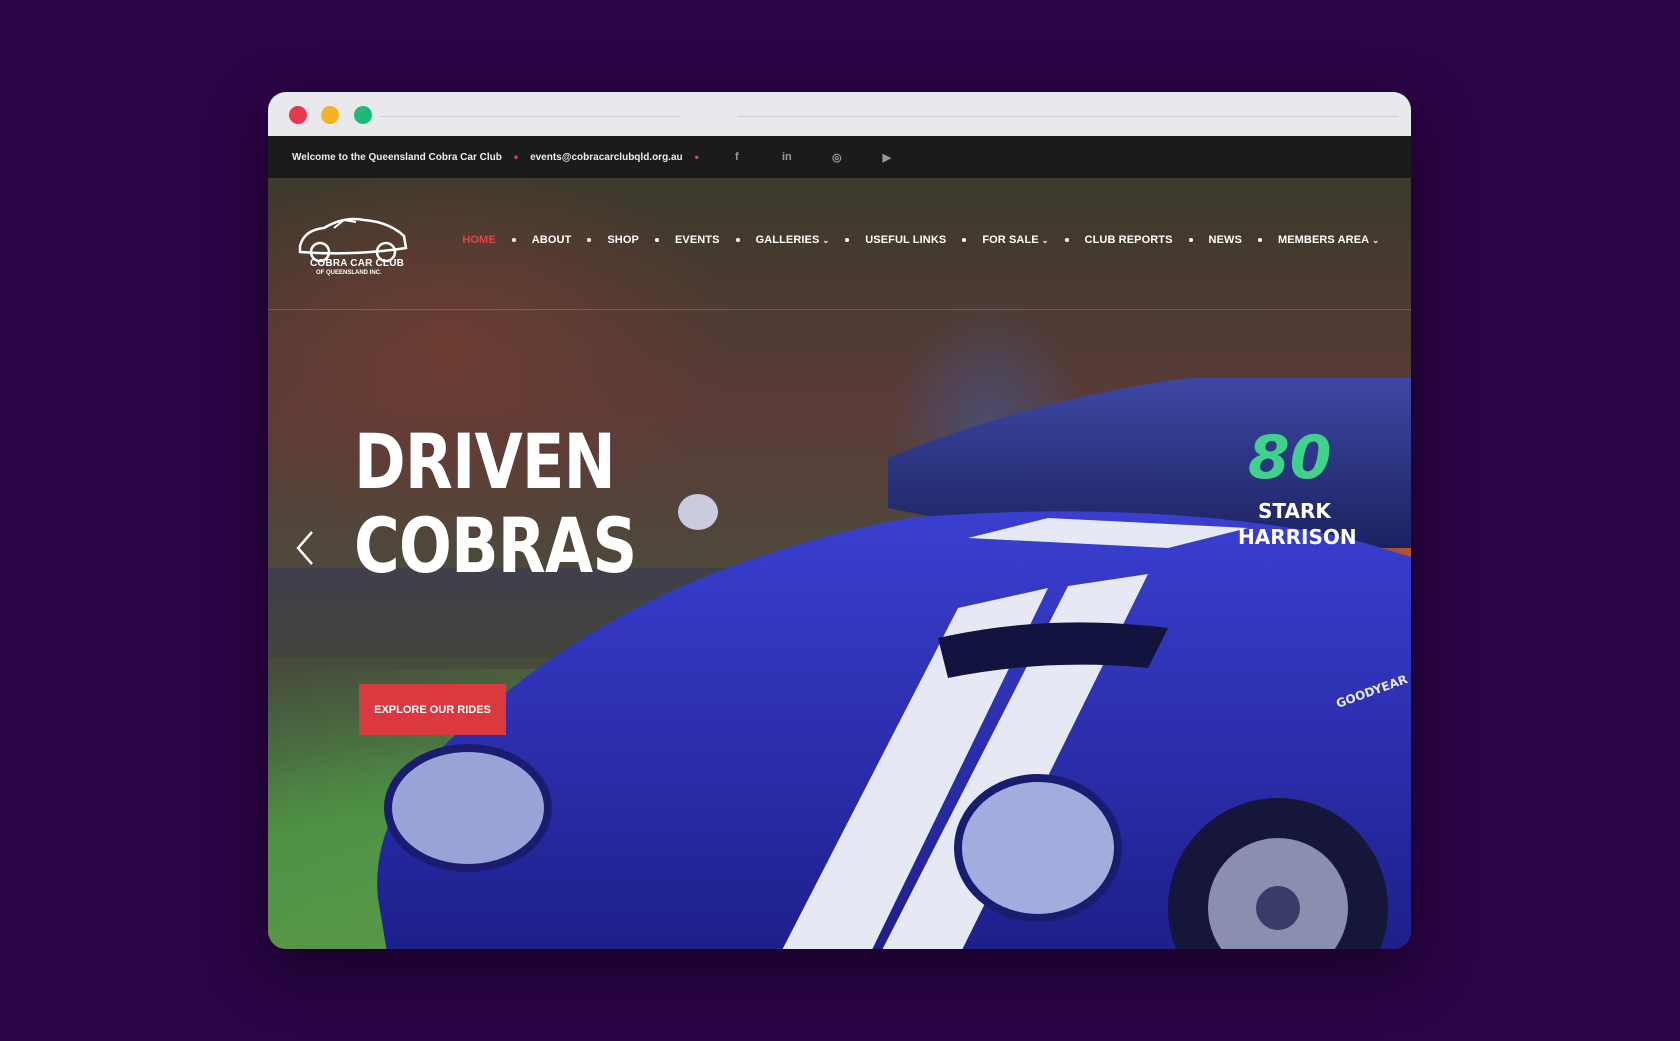 The width and height of the screenshot is (1680, 1041). I want to click on email-link: events@cobracarclubqld.org.au, so click(606, 157).